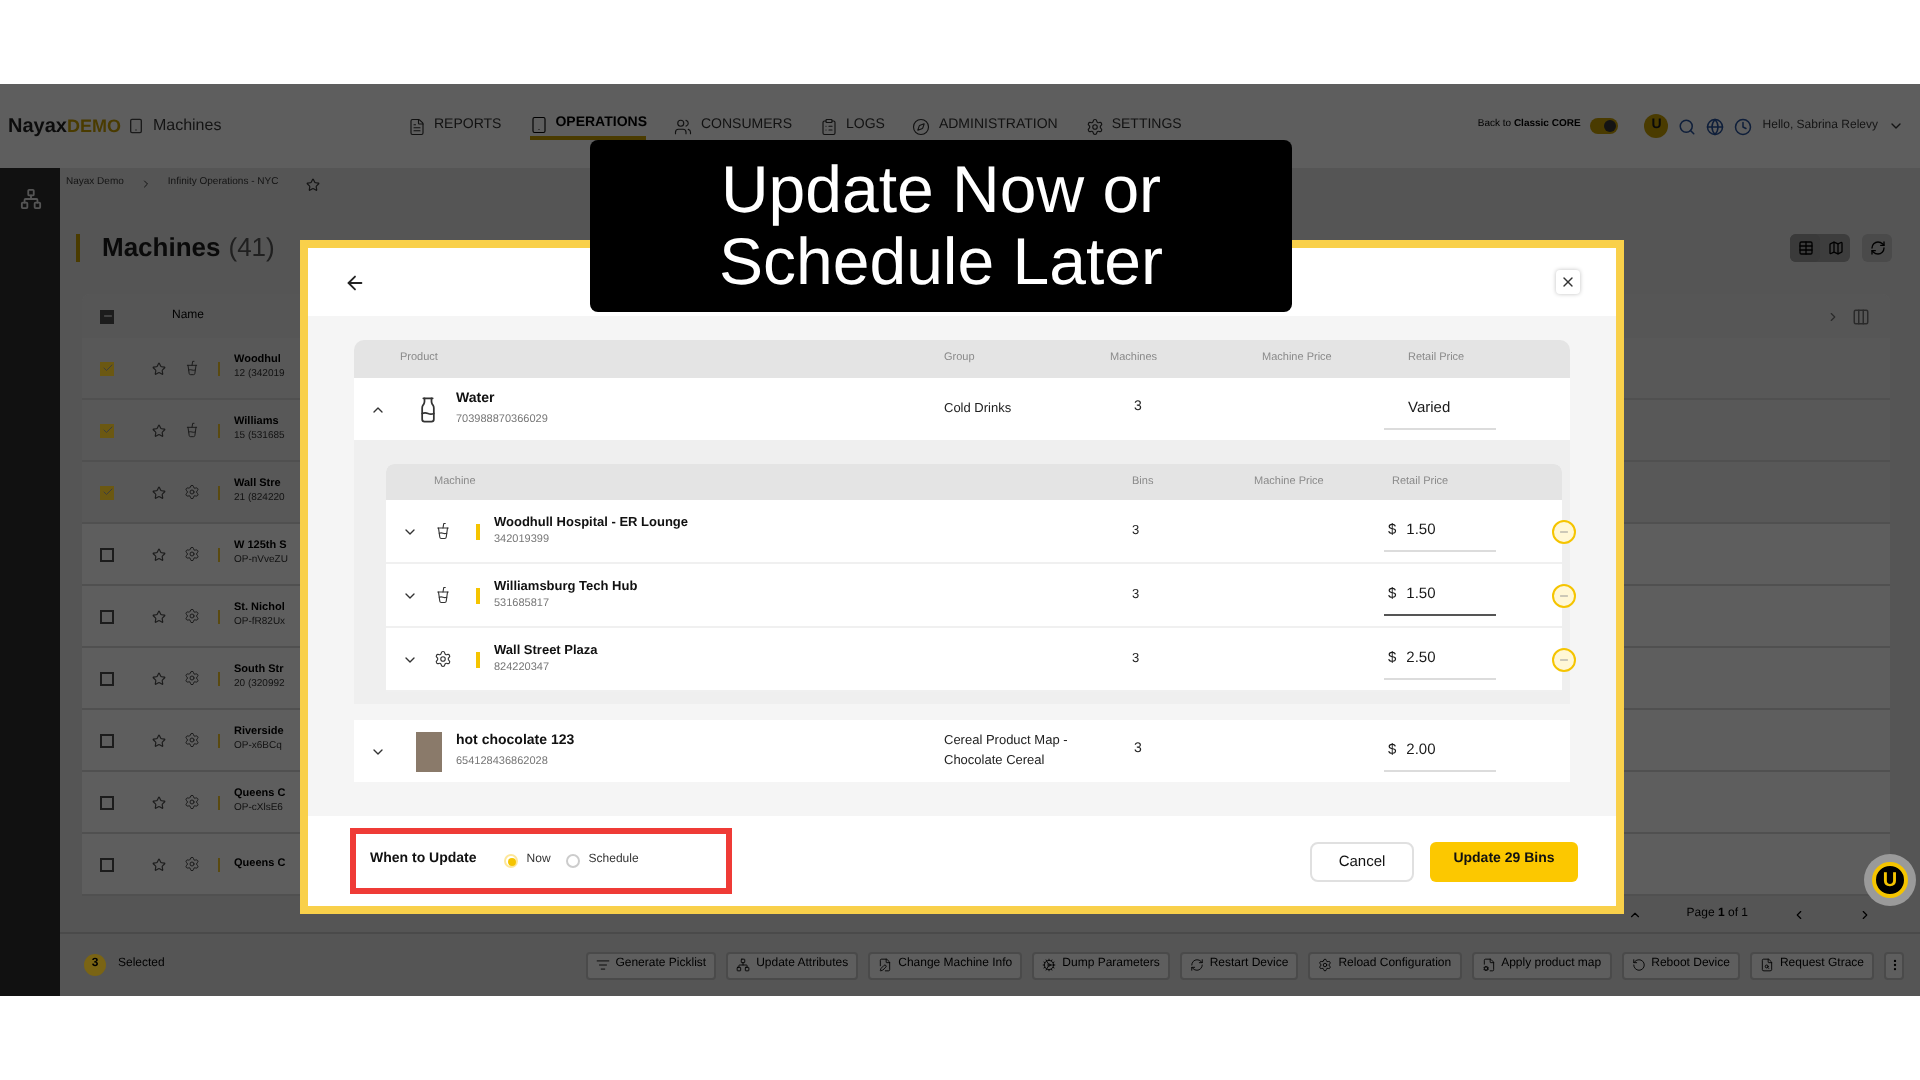  I want to click on table-icon, so click(1805, 247).